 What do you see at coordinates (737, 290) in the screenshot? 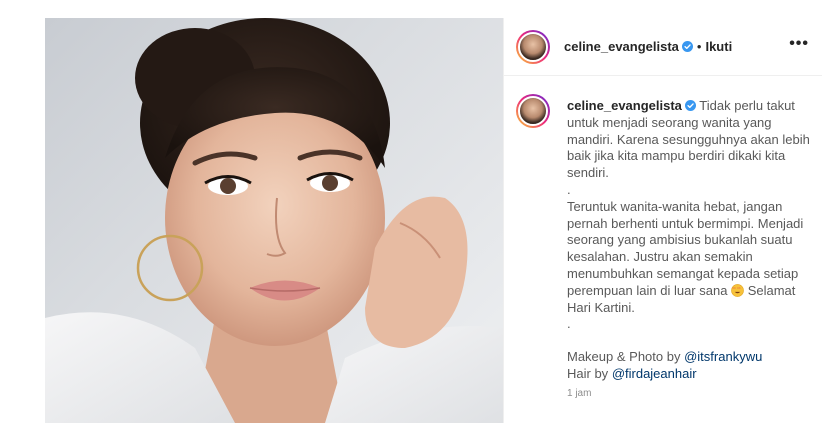
I see `heart-eyes-emoji-icon` at bounding box center [737, 290].